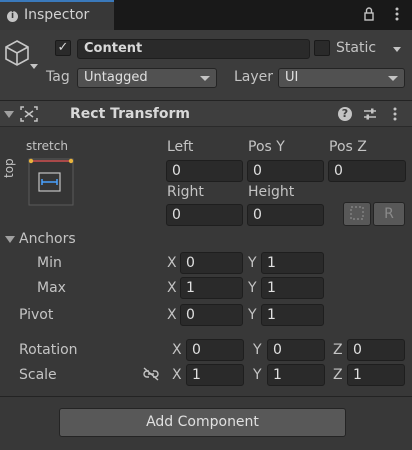 The height and width of the screenshot is (450, 412). What do you see at coordinates (356, 48) in the screenshot?
I see `static-label: Static` at bounding box center [356, 48].